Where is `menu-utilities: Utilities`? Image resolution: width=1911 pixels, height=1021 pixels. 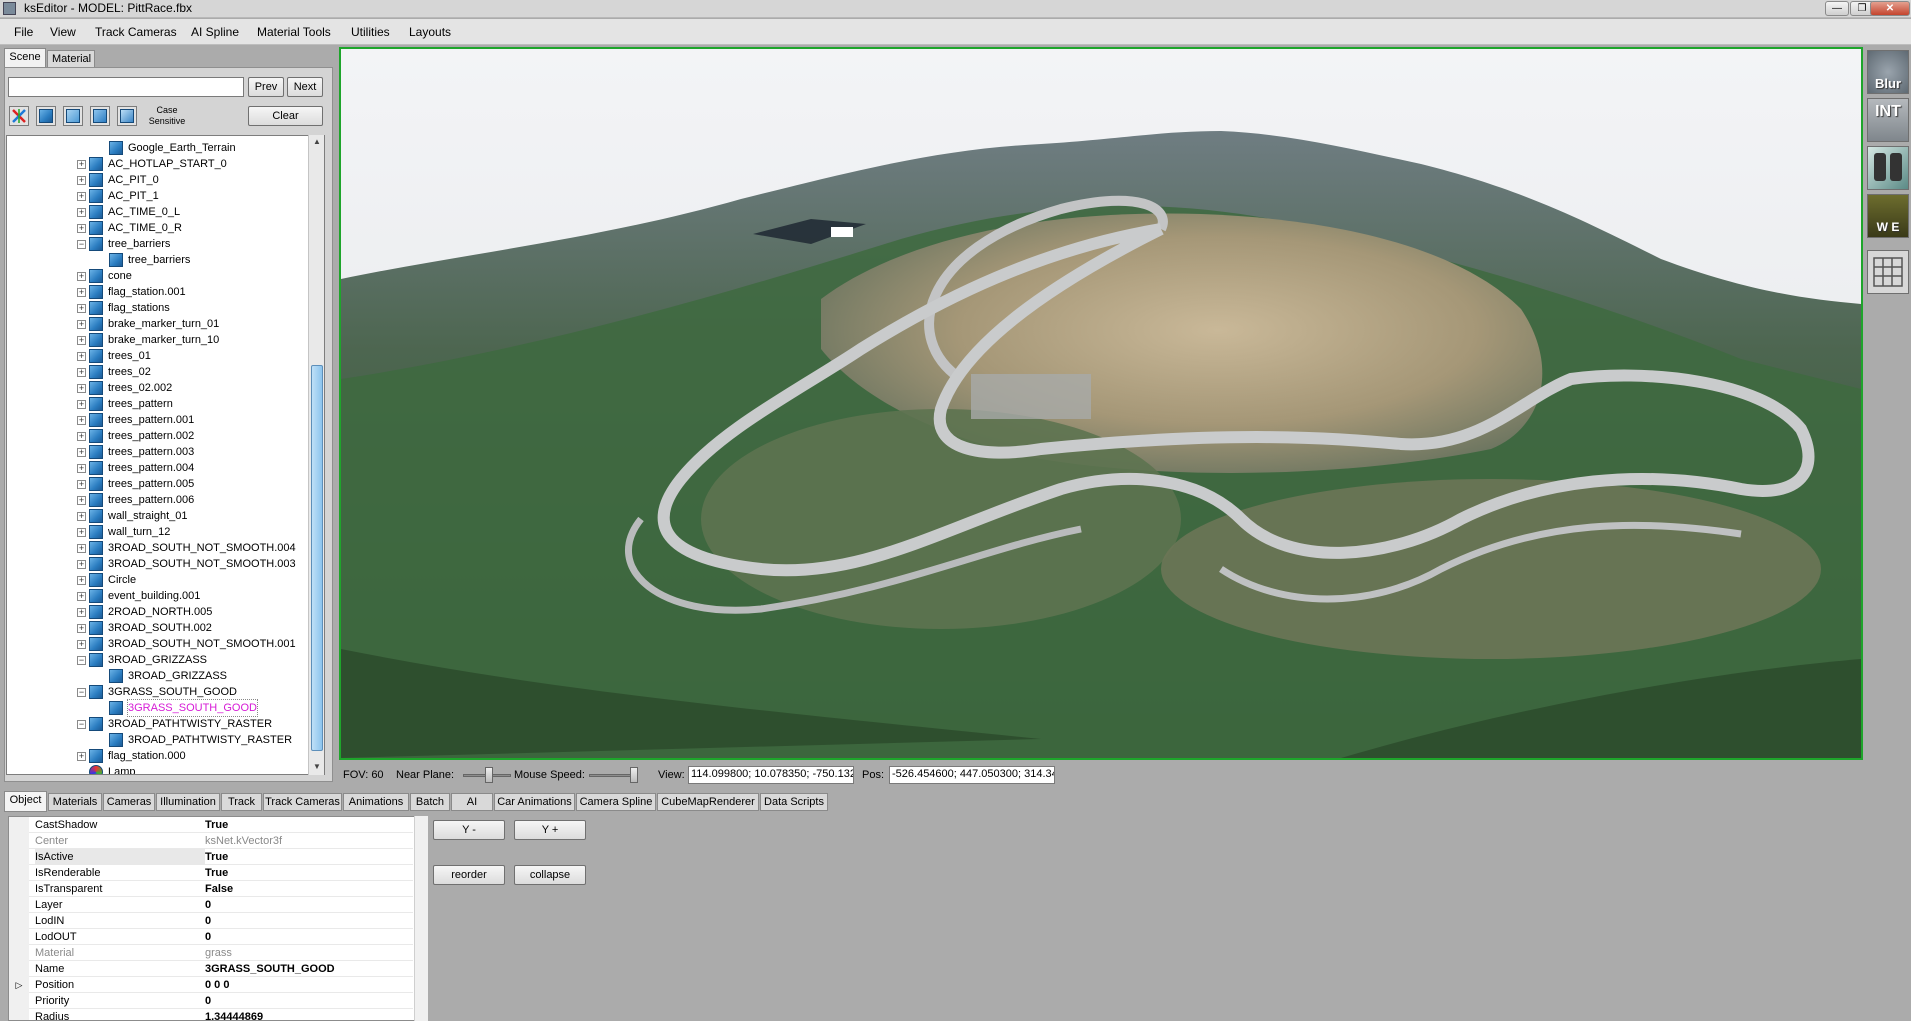
menu-utilities: Utilities is located at coordinates (370, 32).